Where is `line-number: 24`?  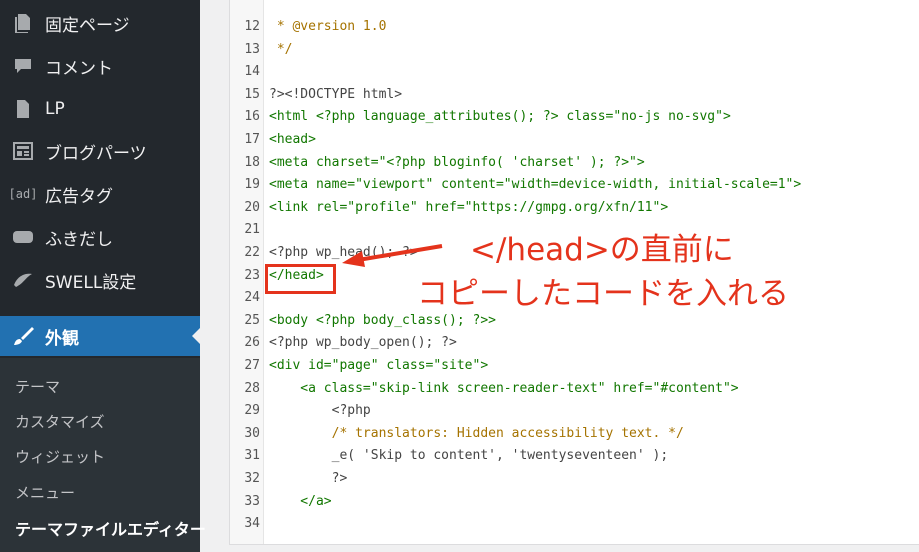 line-number: 24 is located at coordinates (252, 297).